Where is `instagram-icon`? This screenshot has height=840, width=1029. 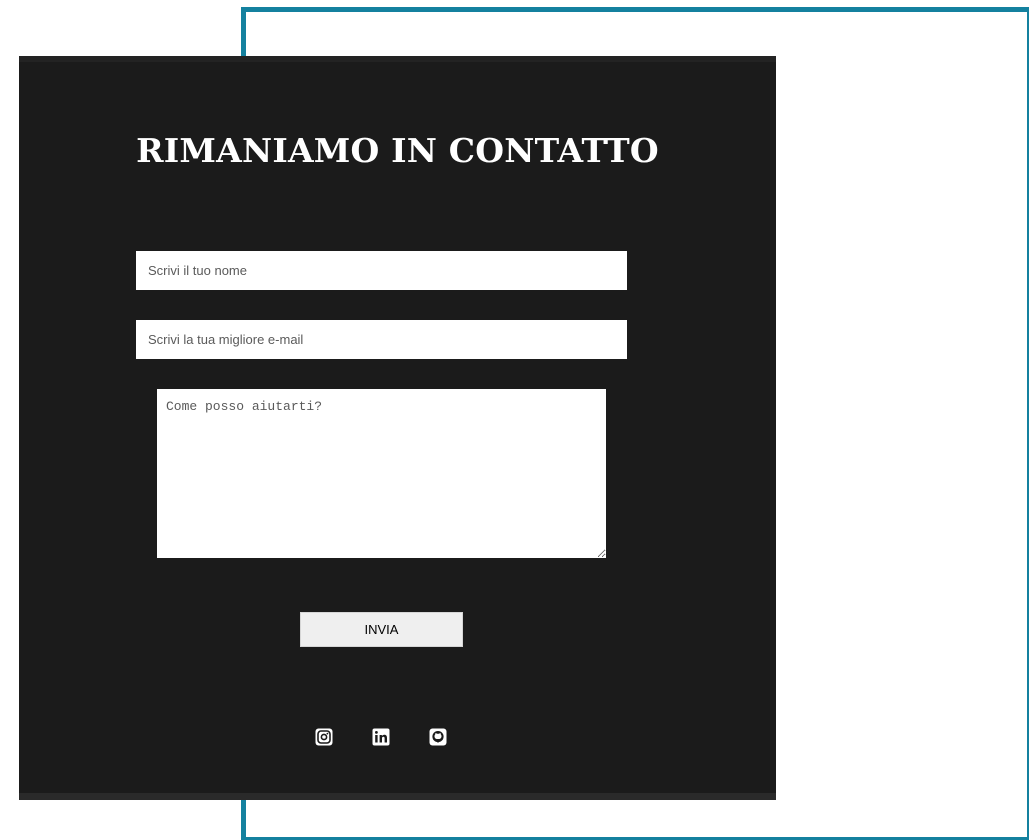
instagram-icon is located at coordinates (324, 737).